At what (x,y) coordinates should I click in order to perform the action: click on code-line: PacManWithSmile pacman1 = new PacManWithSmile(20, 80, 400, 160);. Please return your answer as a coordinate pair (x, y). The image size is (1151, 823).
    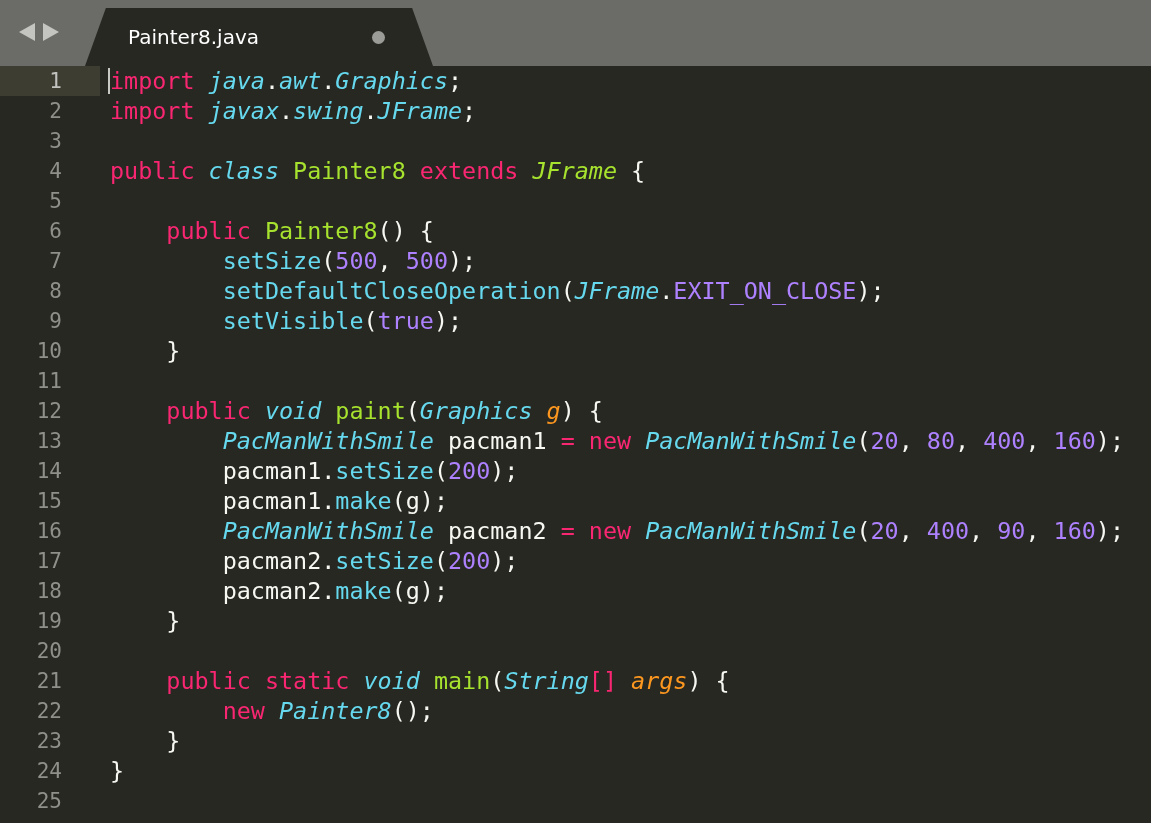
    Looking at the image, I should click on (673, 441).